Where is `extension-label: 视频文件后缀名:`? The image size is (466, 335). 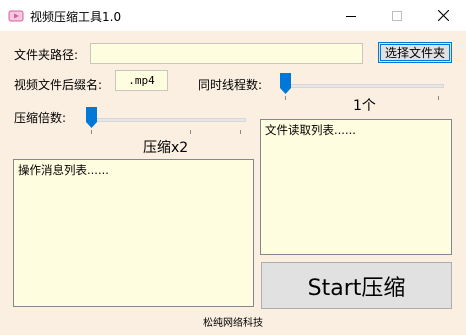
extension-label: 视频文件后缀名: is located at coordinates (58, 85).